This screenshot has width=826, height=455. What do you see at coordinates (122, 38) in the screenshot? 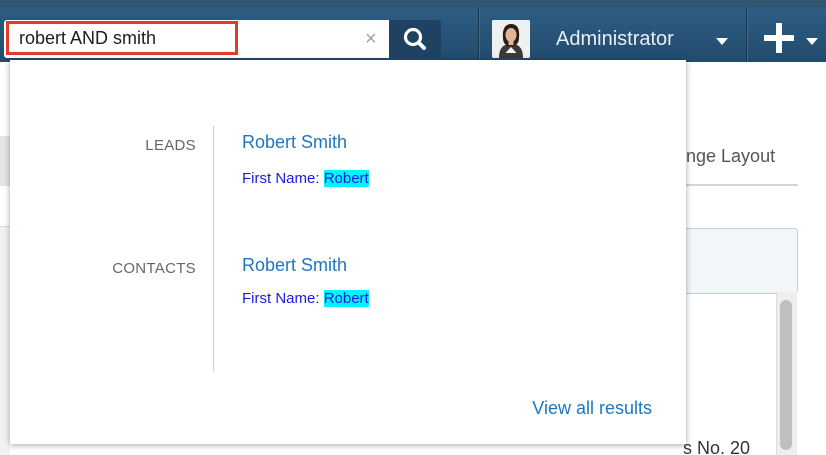
I see `global-search-input` at bounding box center [122, 38].